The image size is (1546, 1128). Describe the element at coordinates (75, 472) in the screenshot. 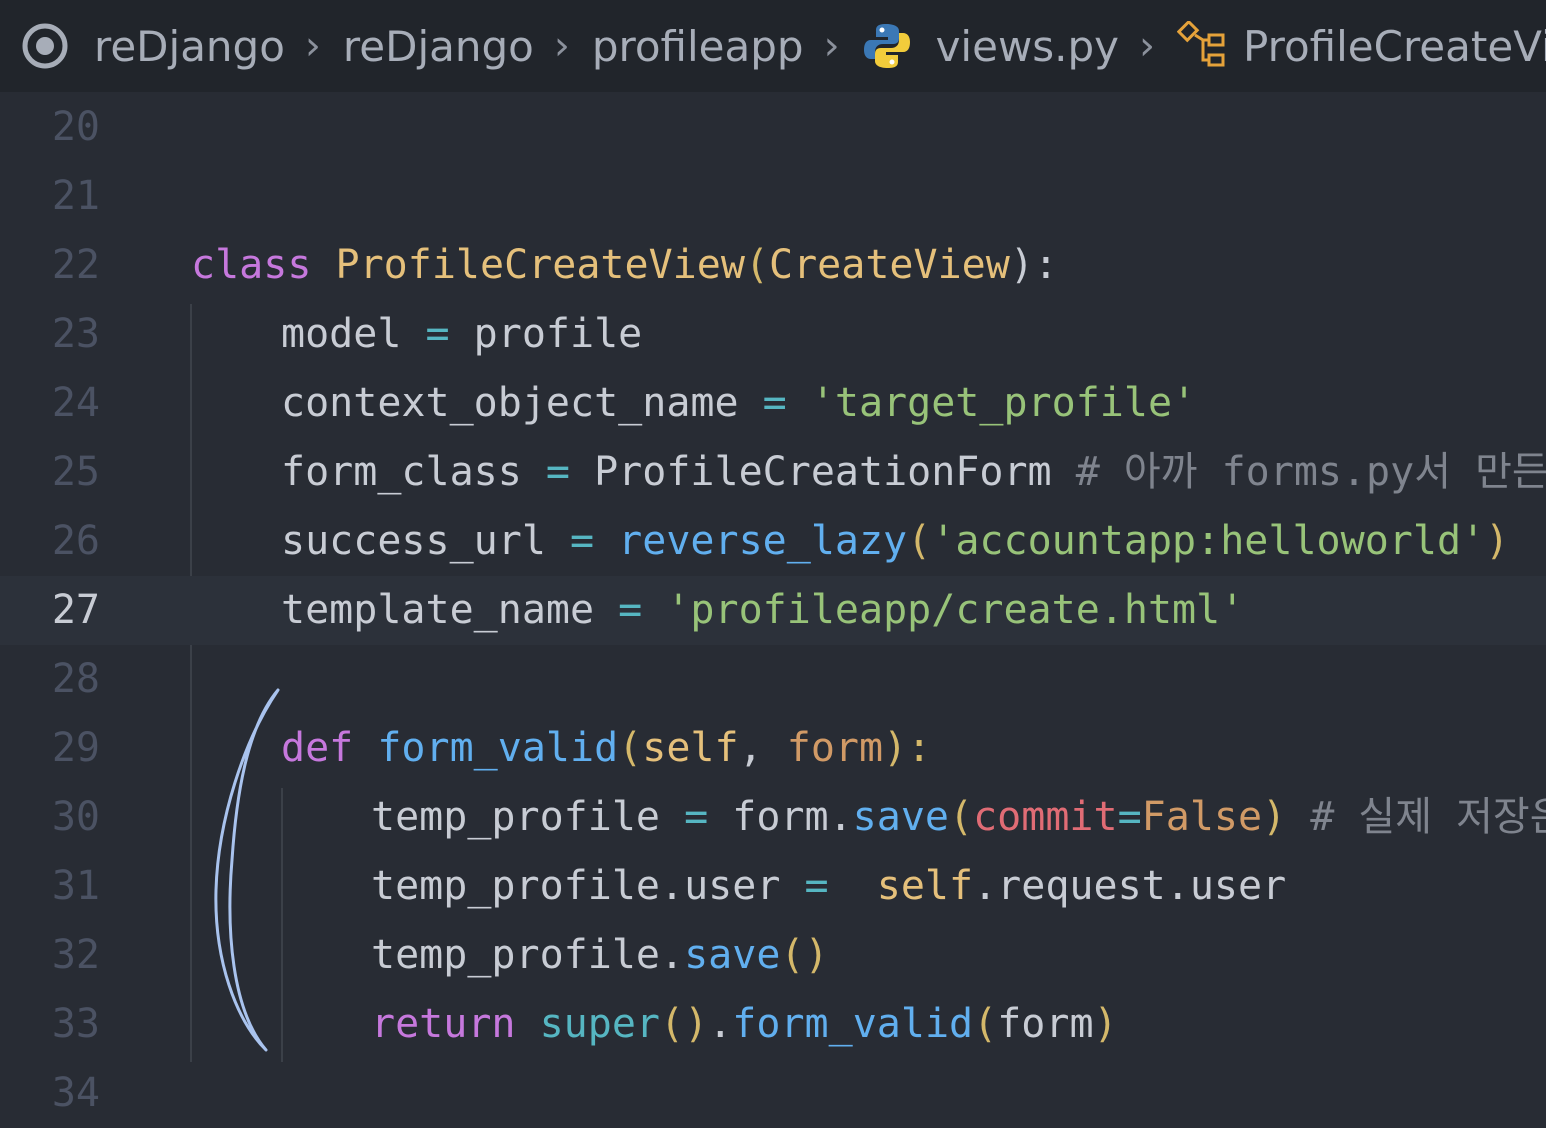

I see `line-number: 25` at that location.